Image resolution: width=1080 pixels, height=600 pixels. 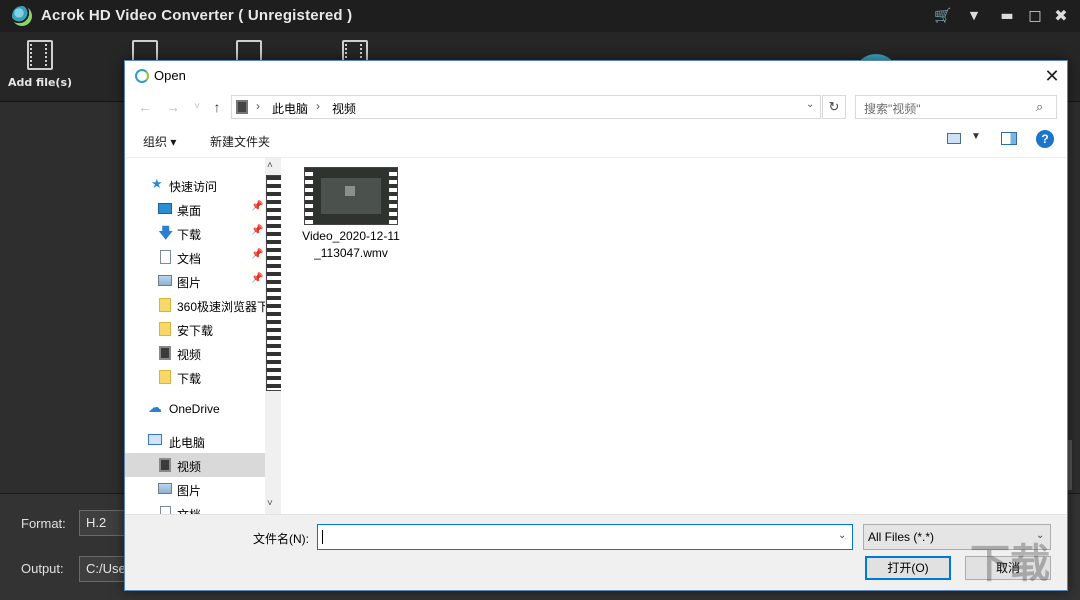 What do you see at coordinates (42, 568) in the screenshot?
I see `output-label: Output:` at bounding box center [42, 568].